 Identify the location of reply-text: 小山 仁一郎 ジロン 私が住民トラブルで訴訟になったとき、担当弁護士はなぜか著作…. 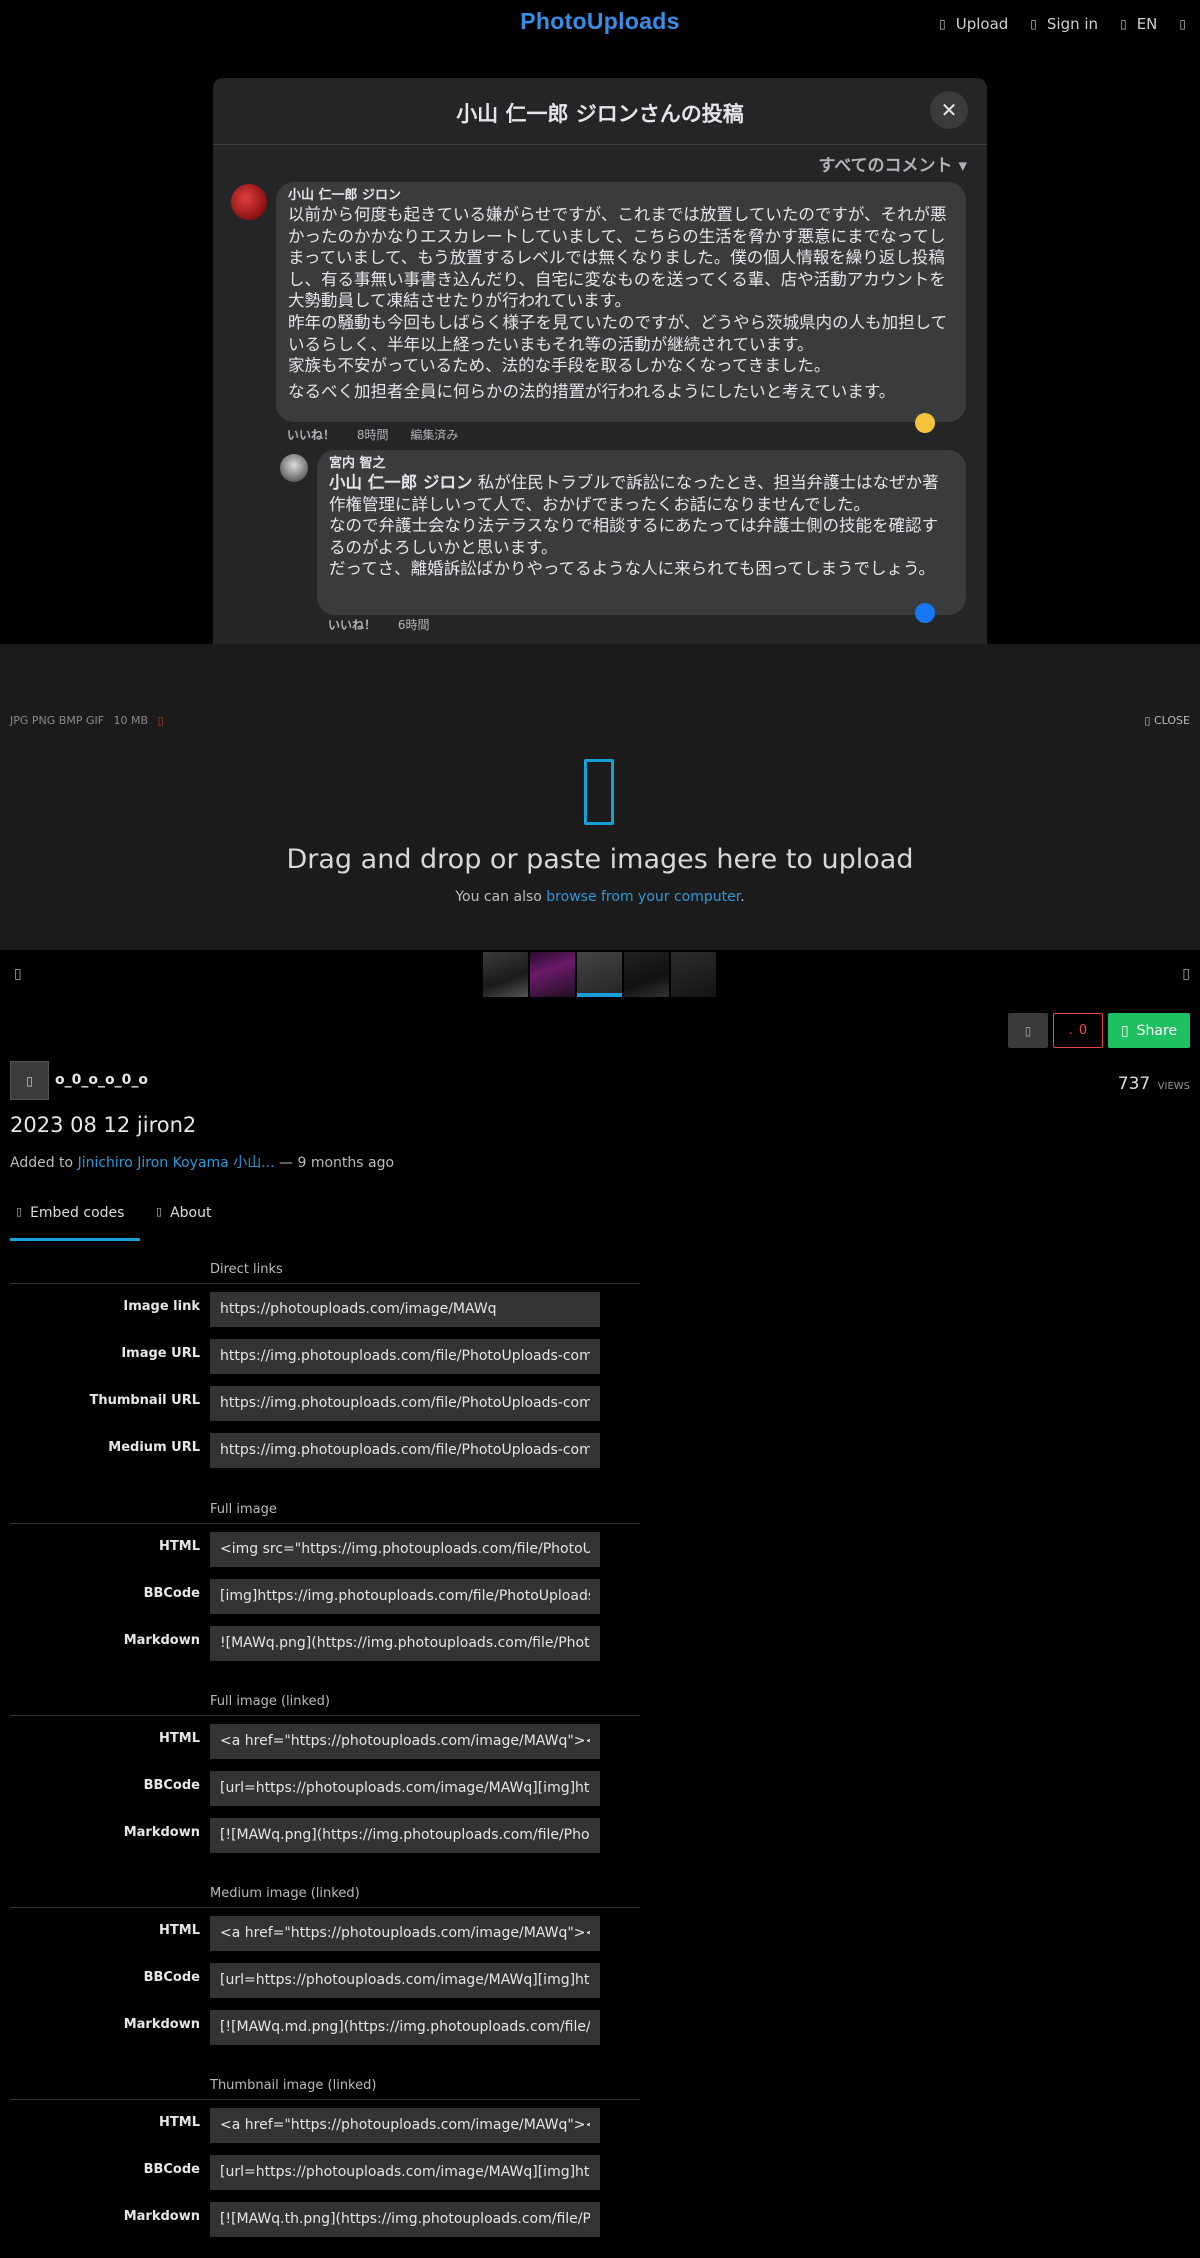
(641, 493).